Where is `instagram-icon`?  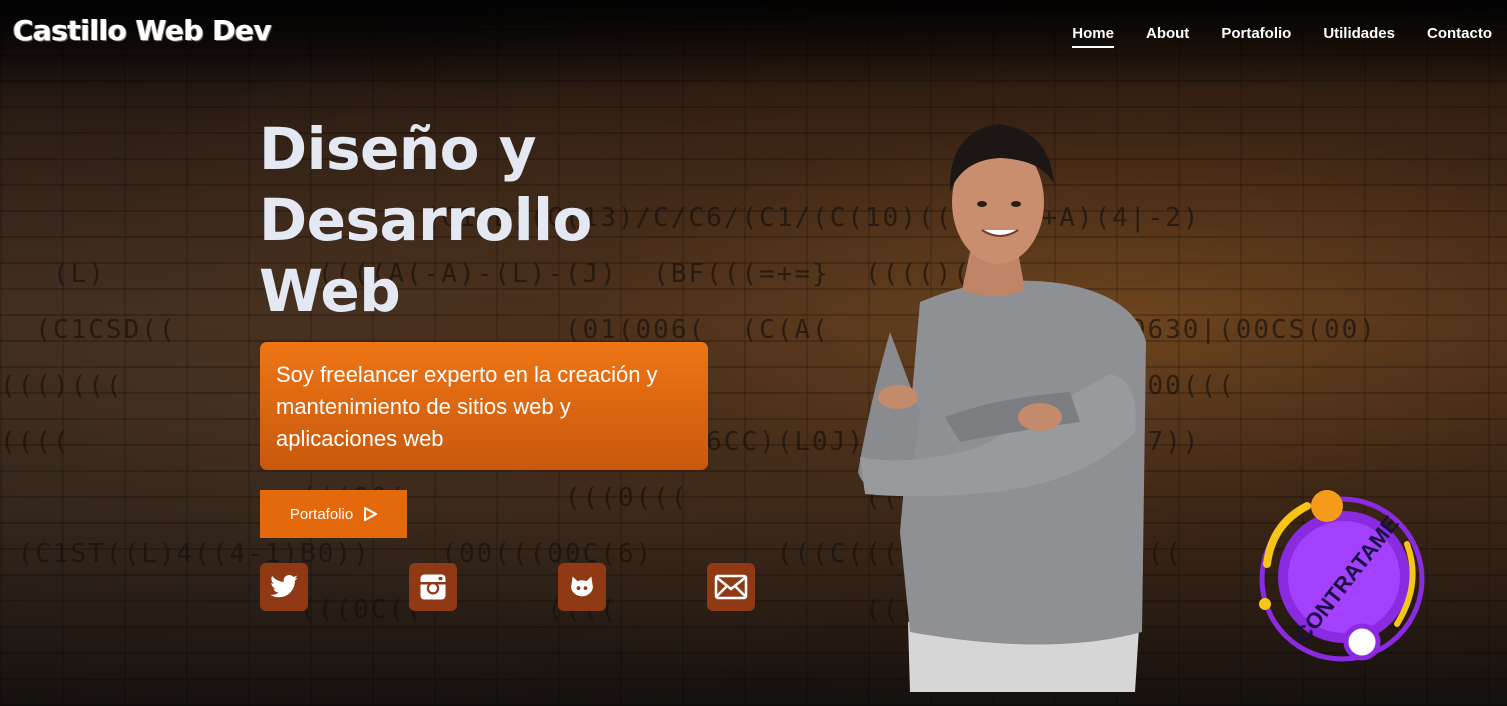 instagram-icon is located at coordinates (433, 587).